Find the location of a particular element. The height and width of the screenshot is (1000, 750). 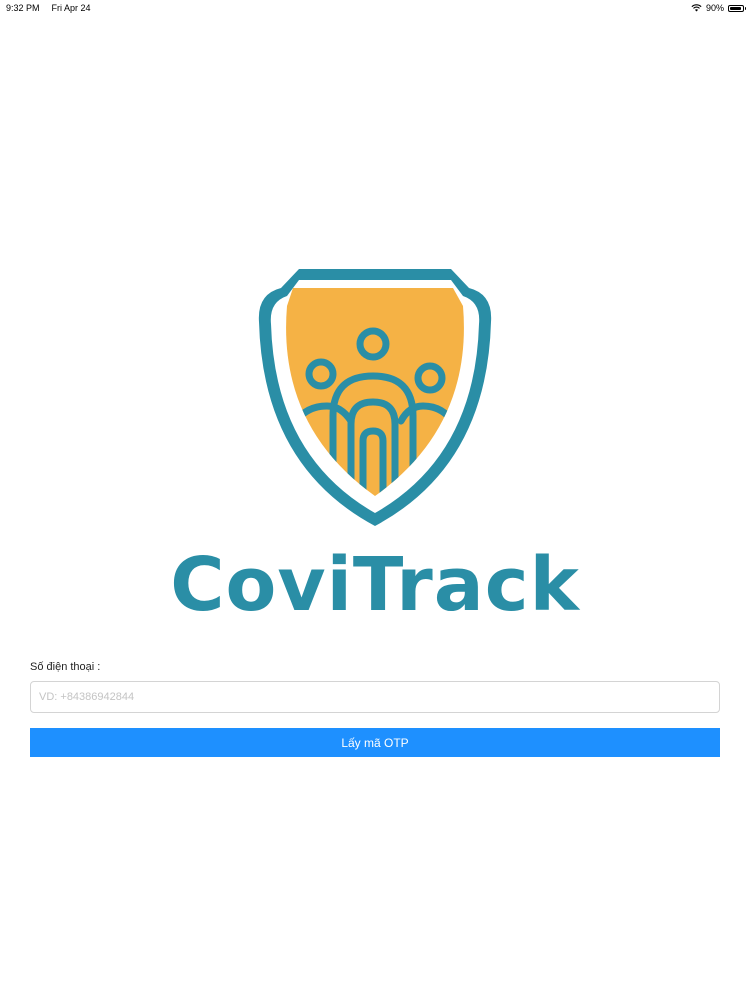

status-right: 90% is located at coordinates (718, 8).